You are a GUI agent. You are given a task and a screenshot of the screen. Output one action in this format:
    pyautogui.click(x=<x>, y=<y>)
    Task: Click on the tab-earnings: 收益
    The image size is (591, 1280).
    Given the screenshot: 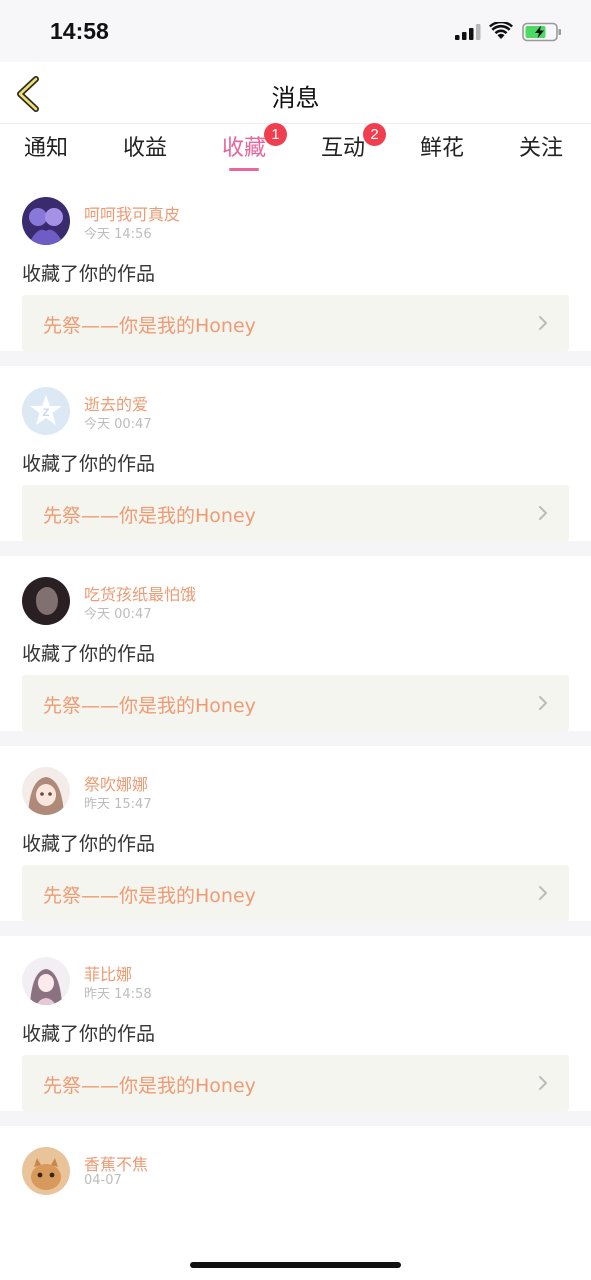 What is the action you would take?
    pyautogui.click(x=145, y=152)
    